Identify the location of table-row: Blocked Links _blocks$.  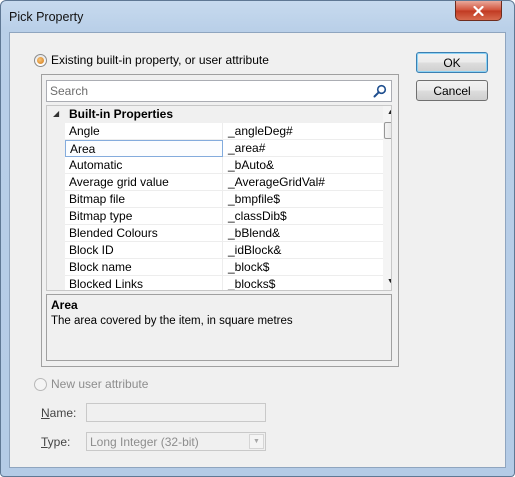
(215, 283).